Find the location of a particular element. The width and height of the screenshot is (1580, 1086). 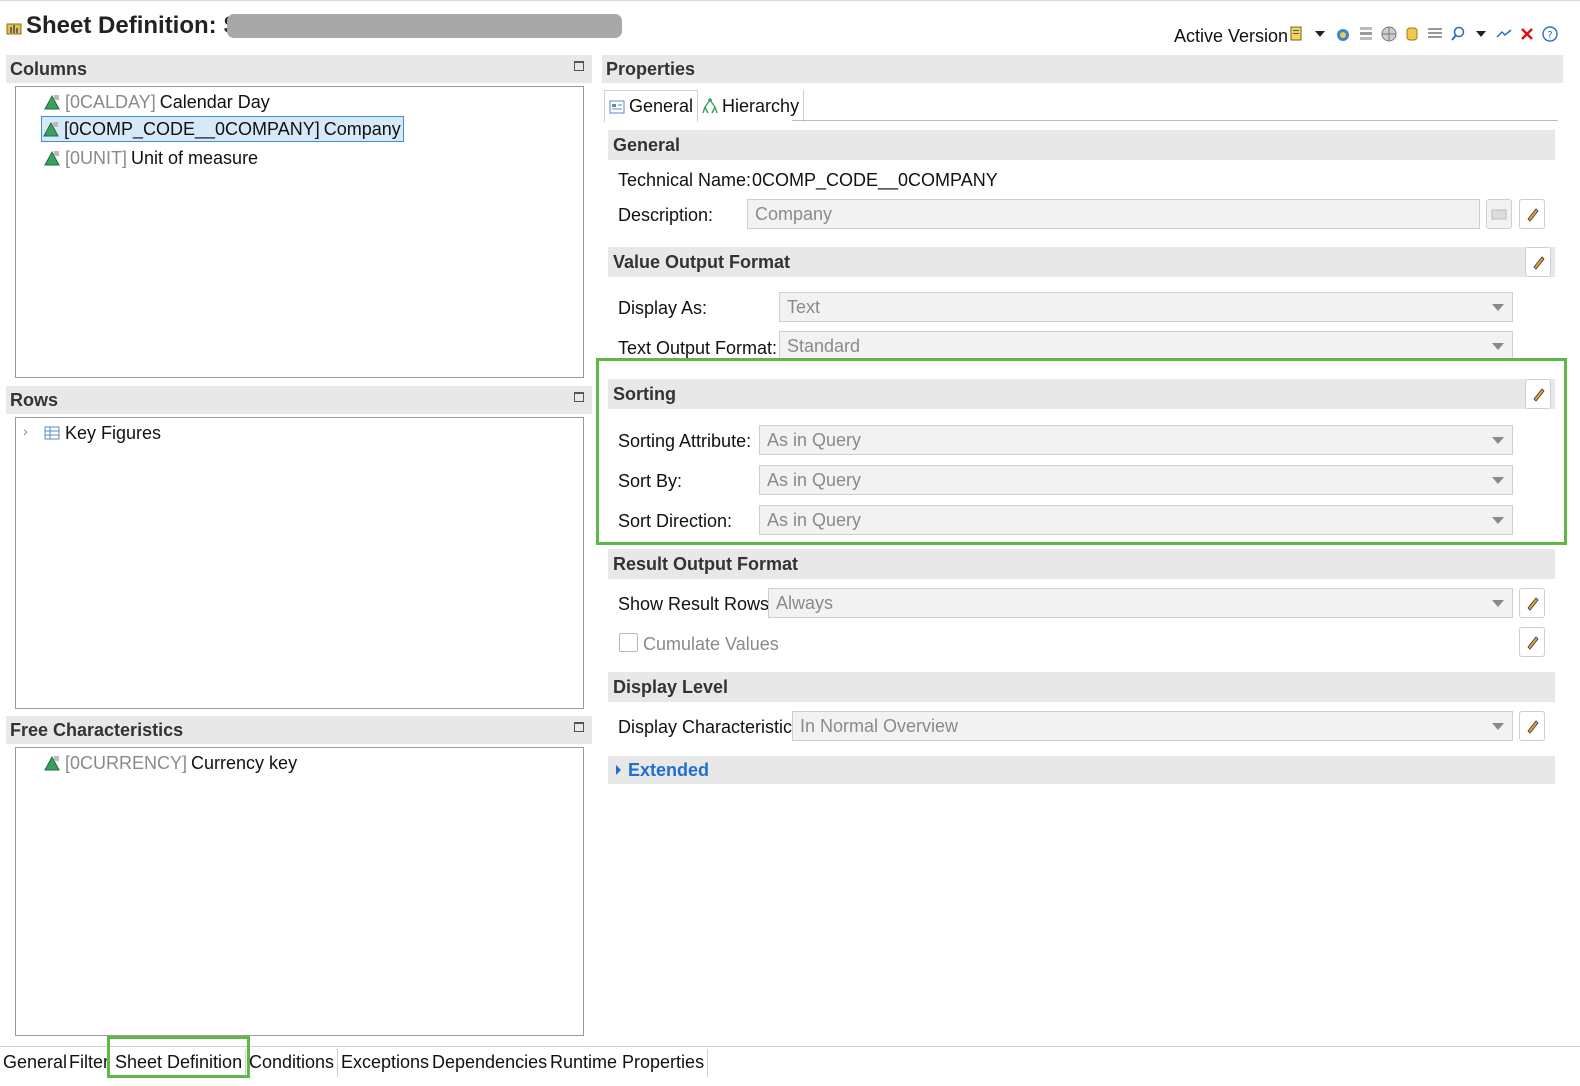

display-characteristic-dropdown: In Normal Overview is located at coordinates (1152, 726).